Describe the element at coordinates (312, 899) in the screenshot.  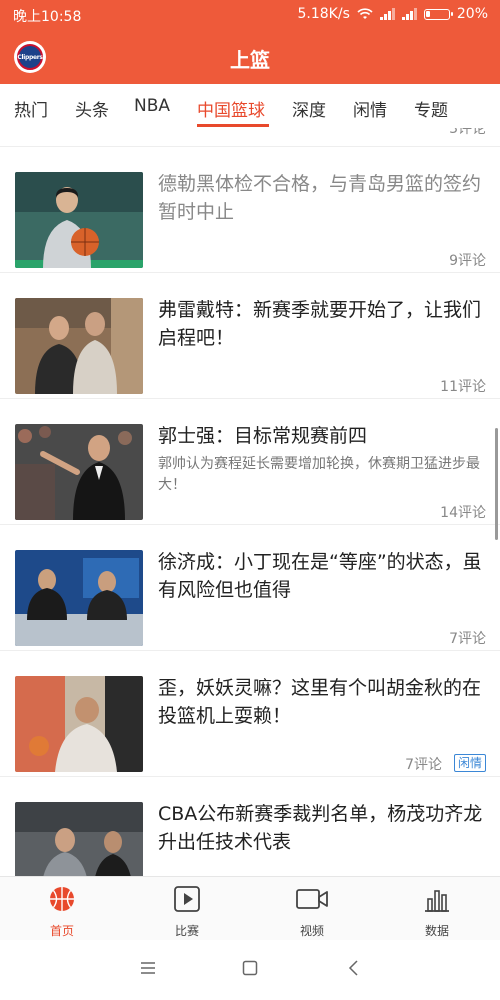
I see `video-camera-icon` at that location.